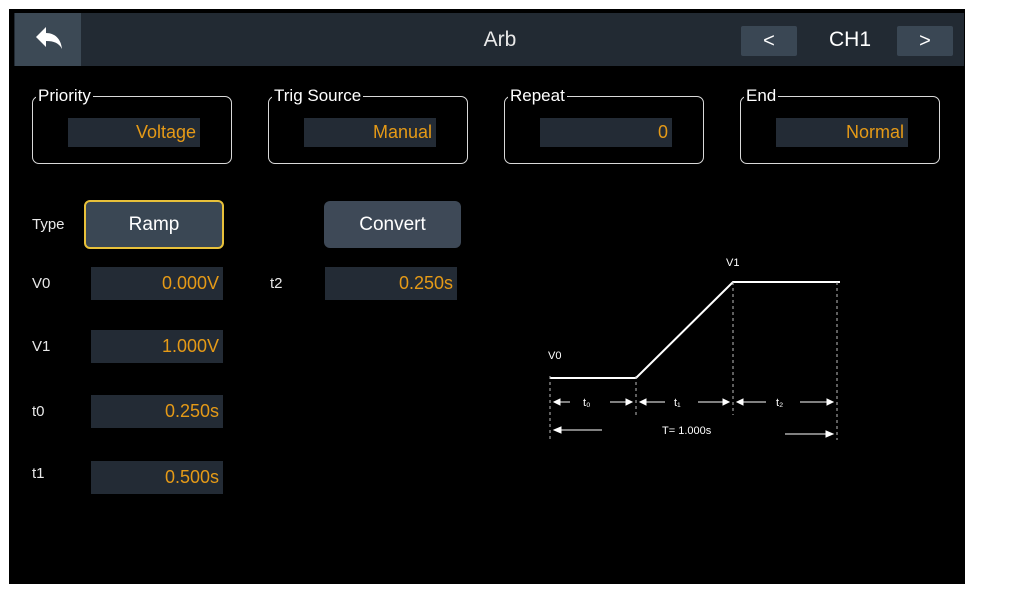 This screenshot has width=1035, height=591. Describe the element at coordinates (41, 283) in the screenshot. I see `v0-label: V0` at that location.